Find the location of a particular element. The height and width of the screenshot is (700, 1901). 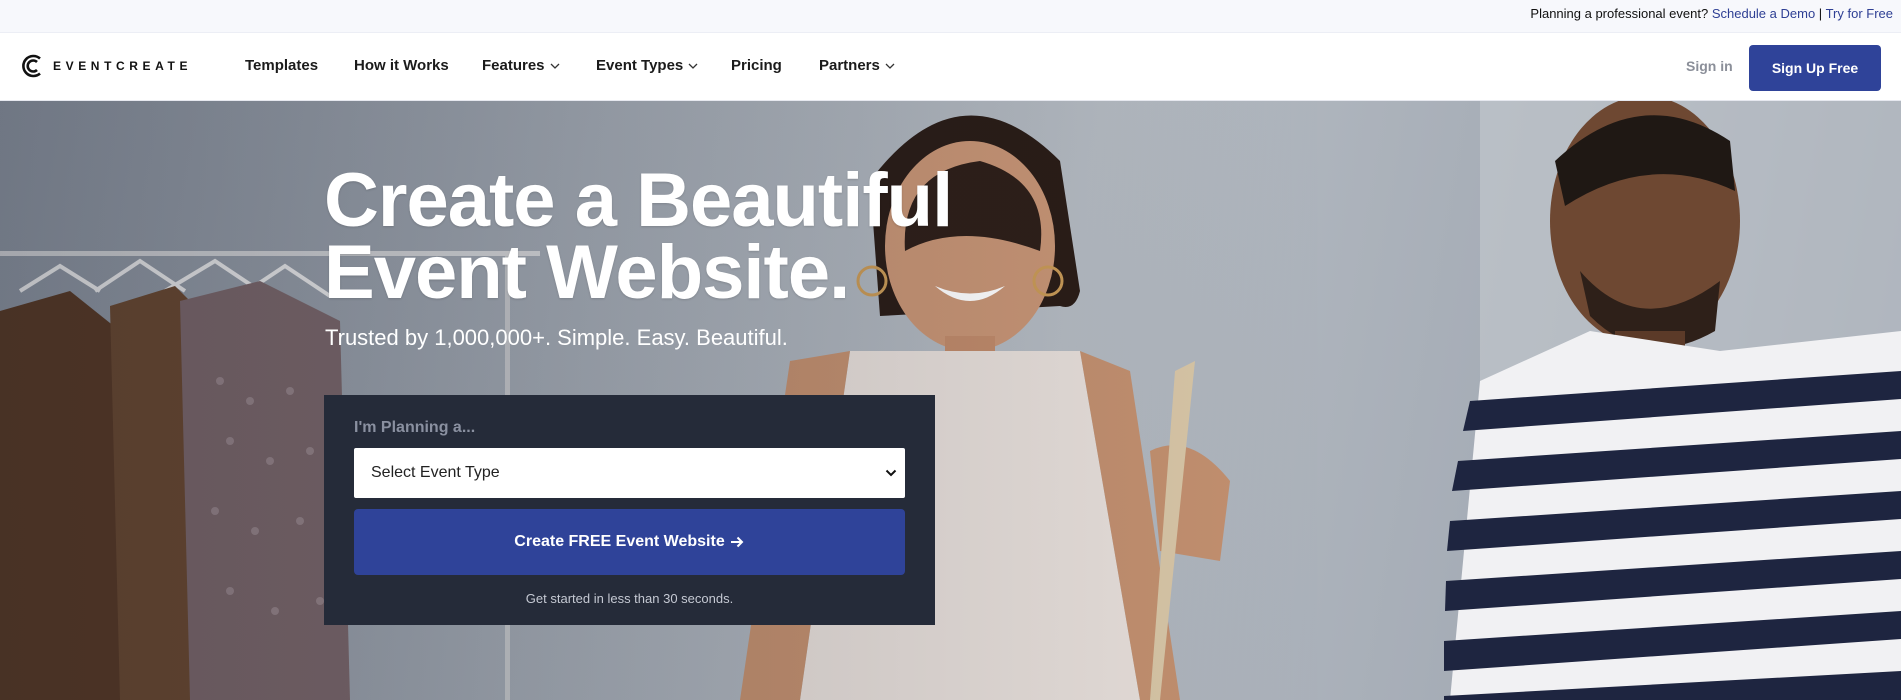

cta-label: Create FREE Event Website is located at coordinates (619, 541).